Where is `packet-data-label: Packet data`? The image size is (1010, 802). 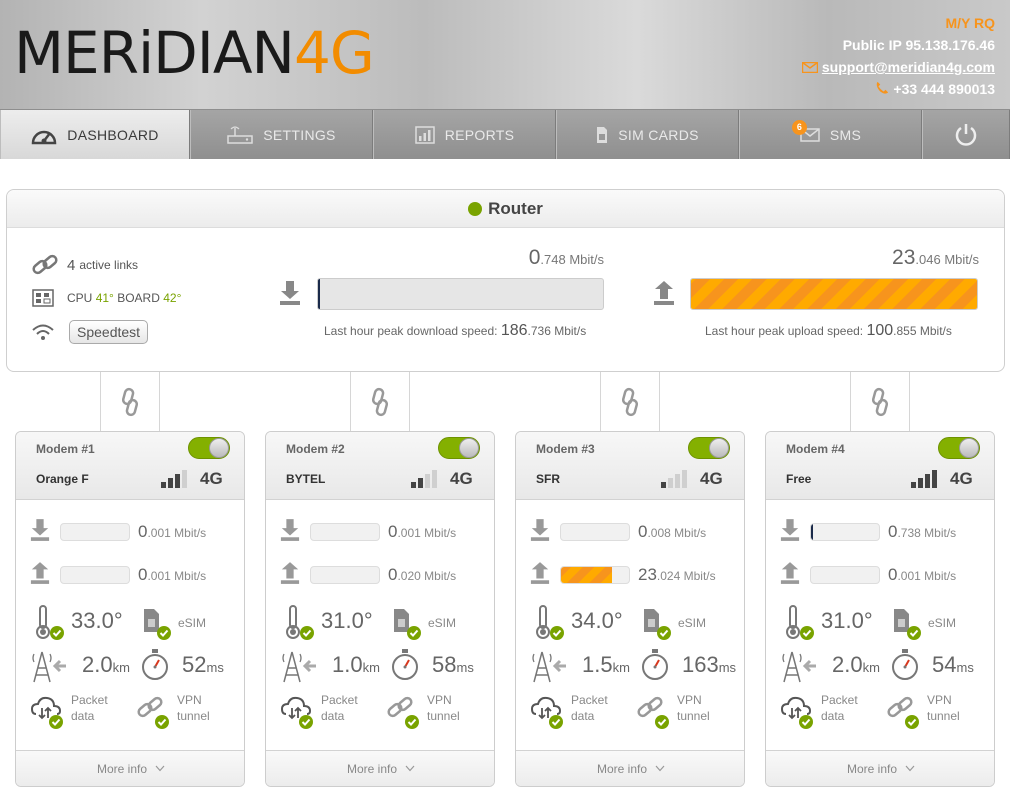
packet-data-label: Packet data is located at coordinates (589, 708).